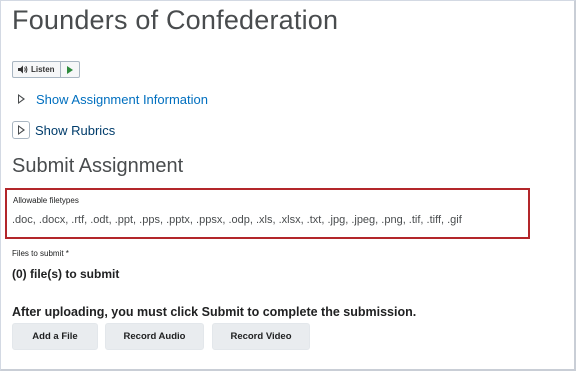  Describe the element at coordinates (98, 166) in the screenshot. I see `submit-assignment-heading: Submit Assignment` at that location.